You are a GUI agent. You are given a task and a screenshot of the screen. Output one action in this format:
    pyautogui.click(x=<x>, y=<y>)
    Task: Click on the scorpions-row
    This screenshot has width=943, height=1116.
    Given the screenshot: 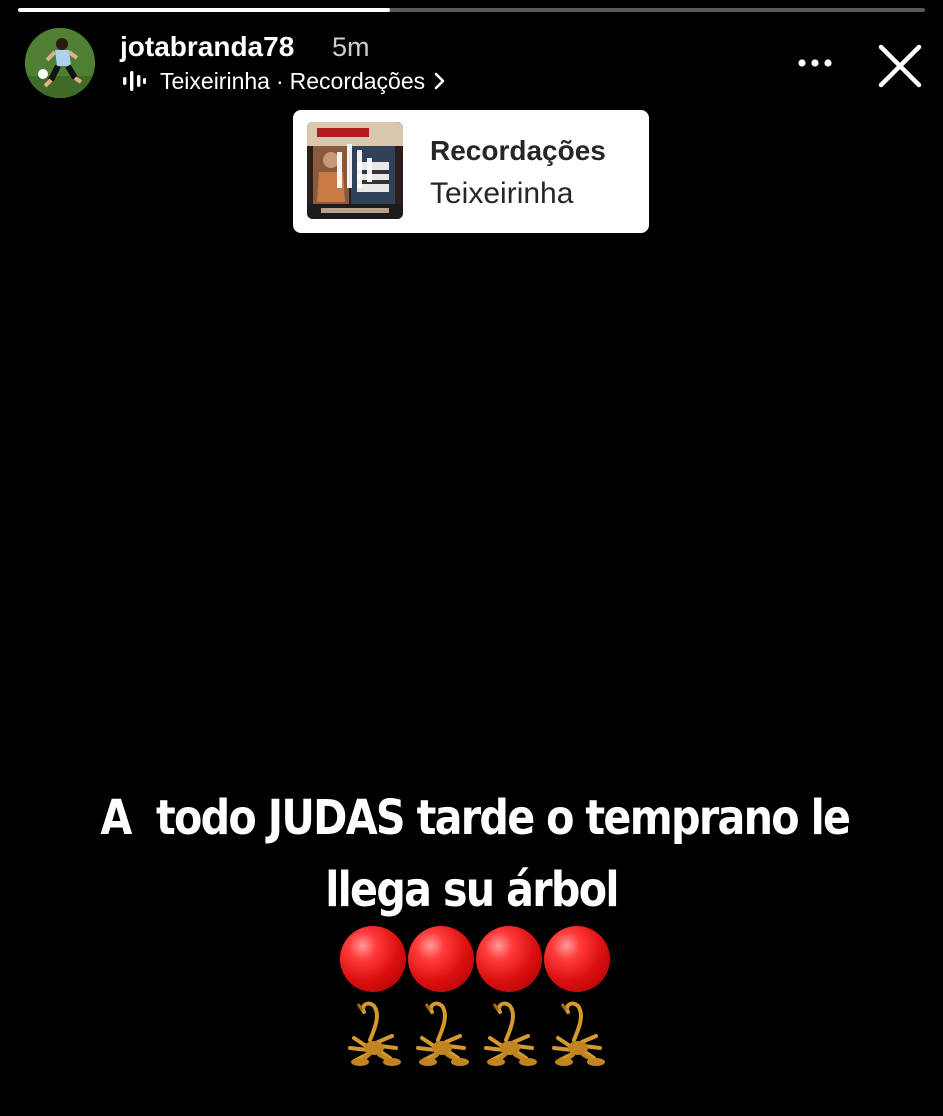 What is the action you would take?
    pyautogui.click(x=475, y=1032)
    